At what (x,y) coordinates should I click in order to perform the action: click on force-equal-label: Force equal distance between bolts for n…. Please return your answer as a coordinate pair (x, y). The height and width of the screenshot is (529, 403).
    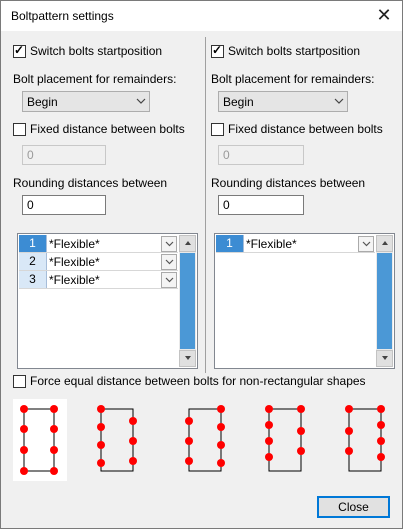
    Looking at the image, I should click on (198, 381).